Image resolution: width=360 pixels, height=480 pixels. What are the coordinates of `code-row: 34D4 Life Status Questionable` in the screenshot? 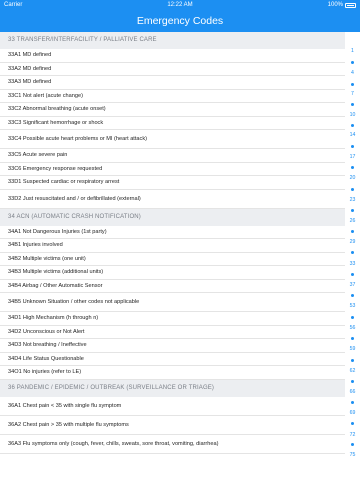 It's located at (172, 359).